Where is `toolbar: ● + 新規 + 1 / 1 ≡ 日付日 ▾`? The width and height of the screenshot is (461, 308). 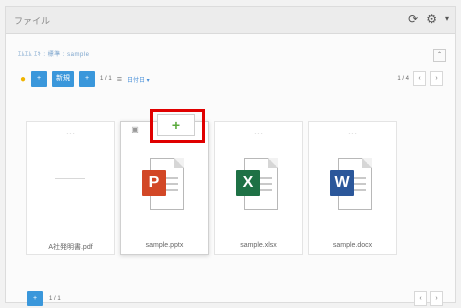 toolbar: ● + 新規 + 1 / 1 ≡ 日付日 ▾ is located at coordinates (85, 79).